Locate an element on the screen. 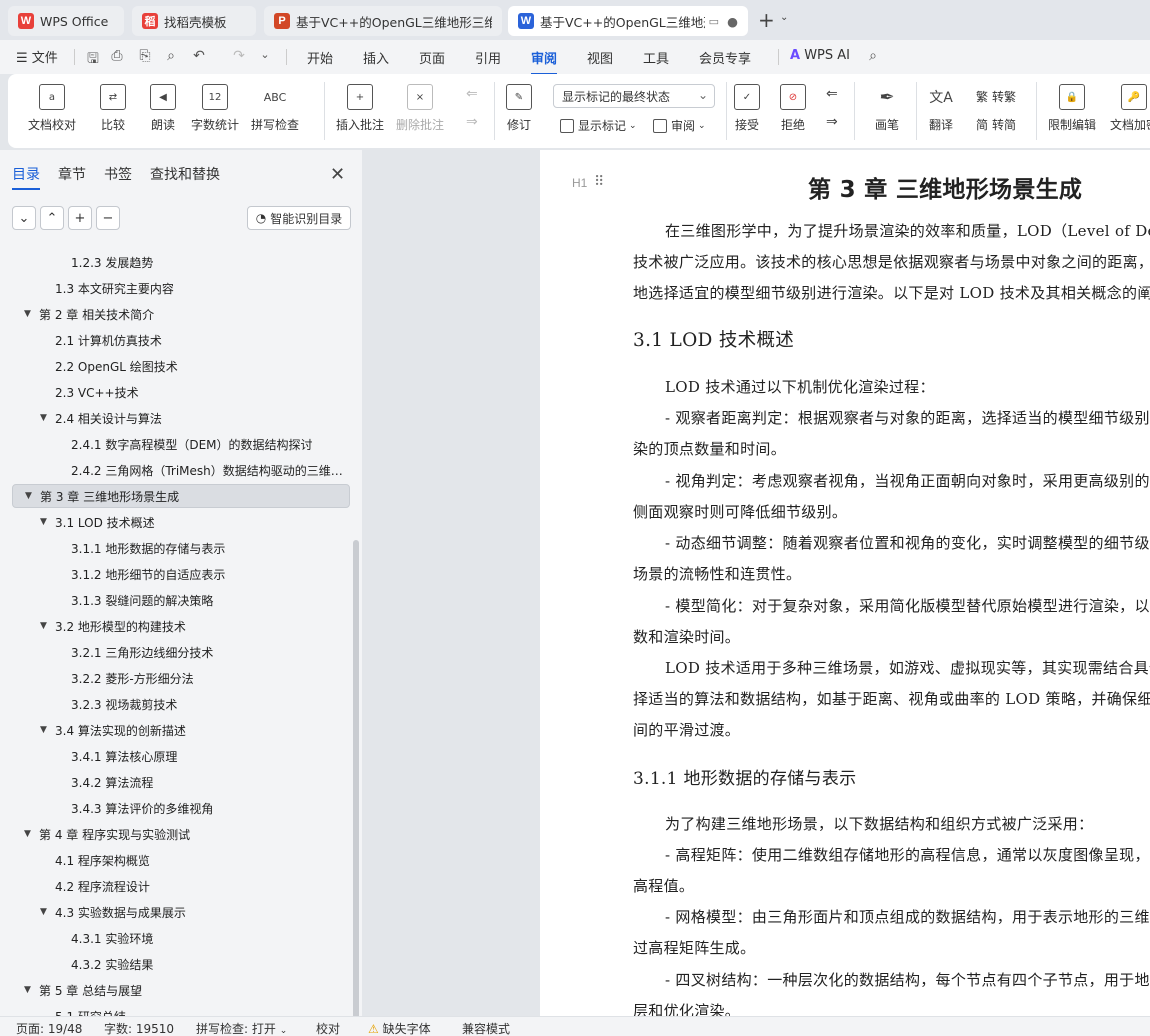 The image size is (1150, 1036). toc-item: 2.4.1 数字高程模型（DEM）的数据结构探讨 is located at coordinates (181, 444).